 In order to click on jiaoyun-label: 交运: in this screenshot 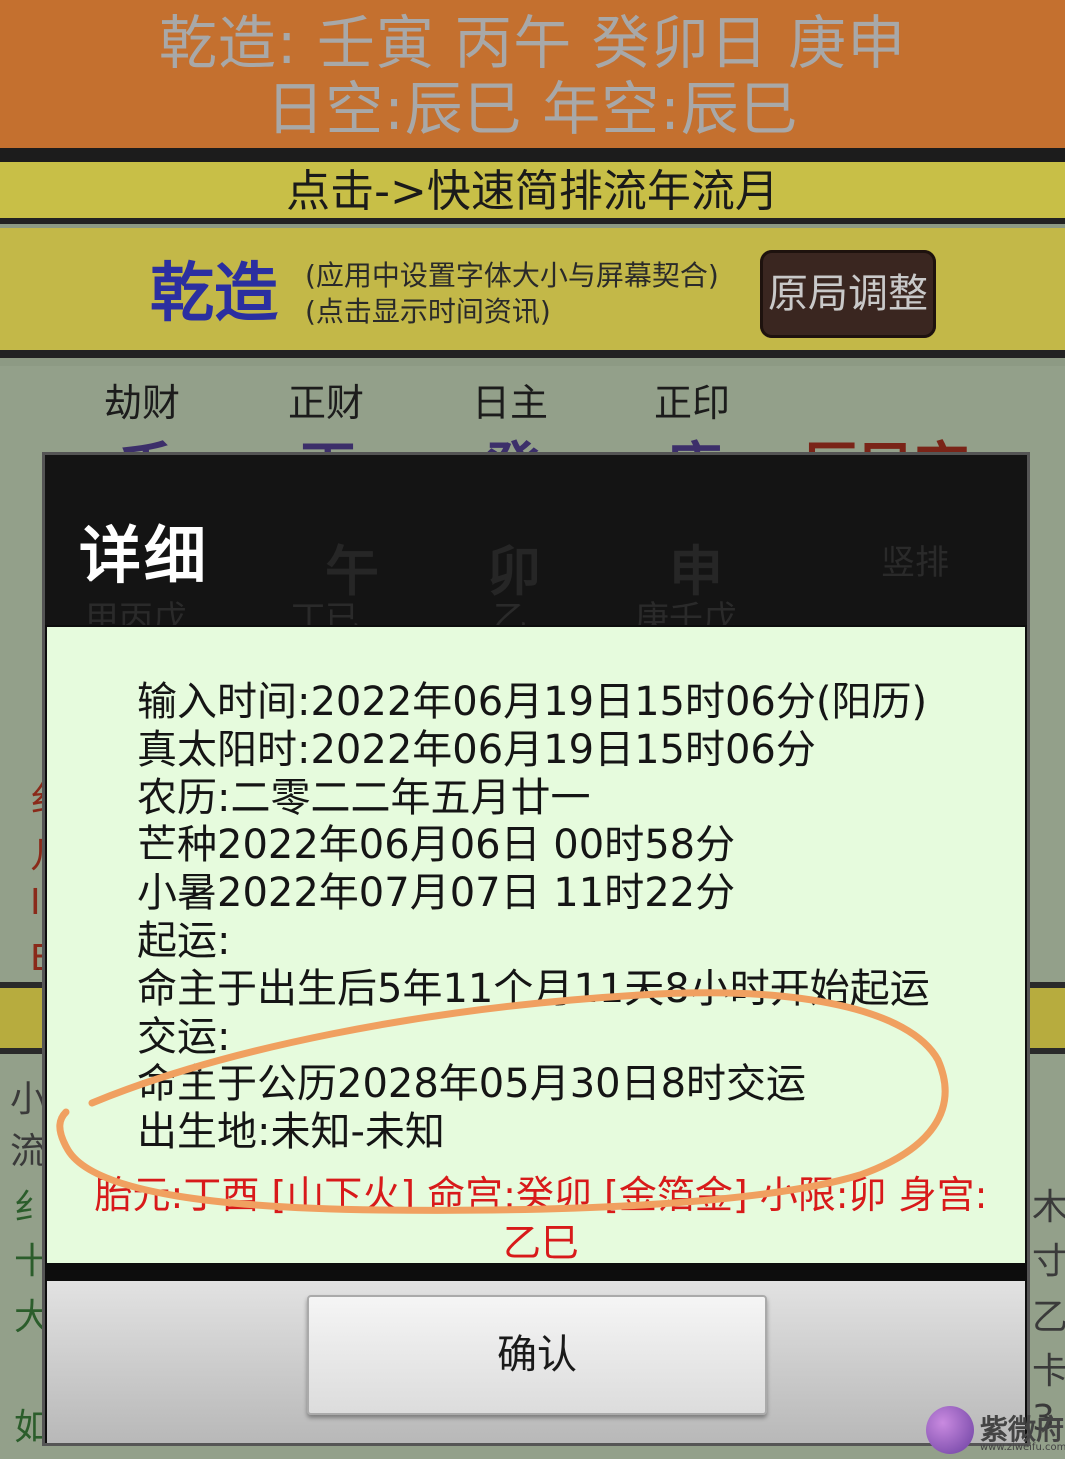, I will do `click(184, 1036)`.